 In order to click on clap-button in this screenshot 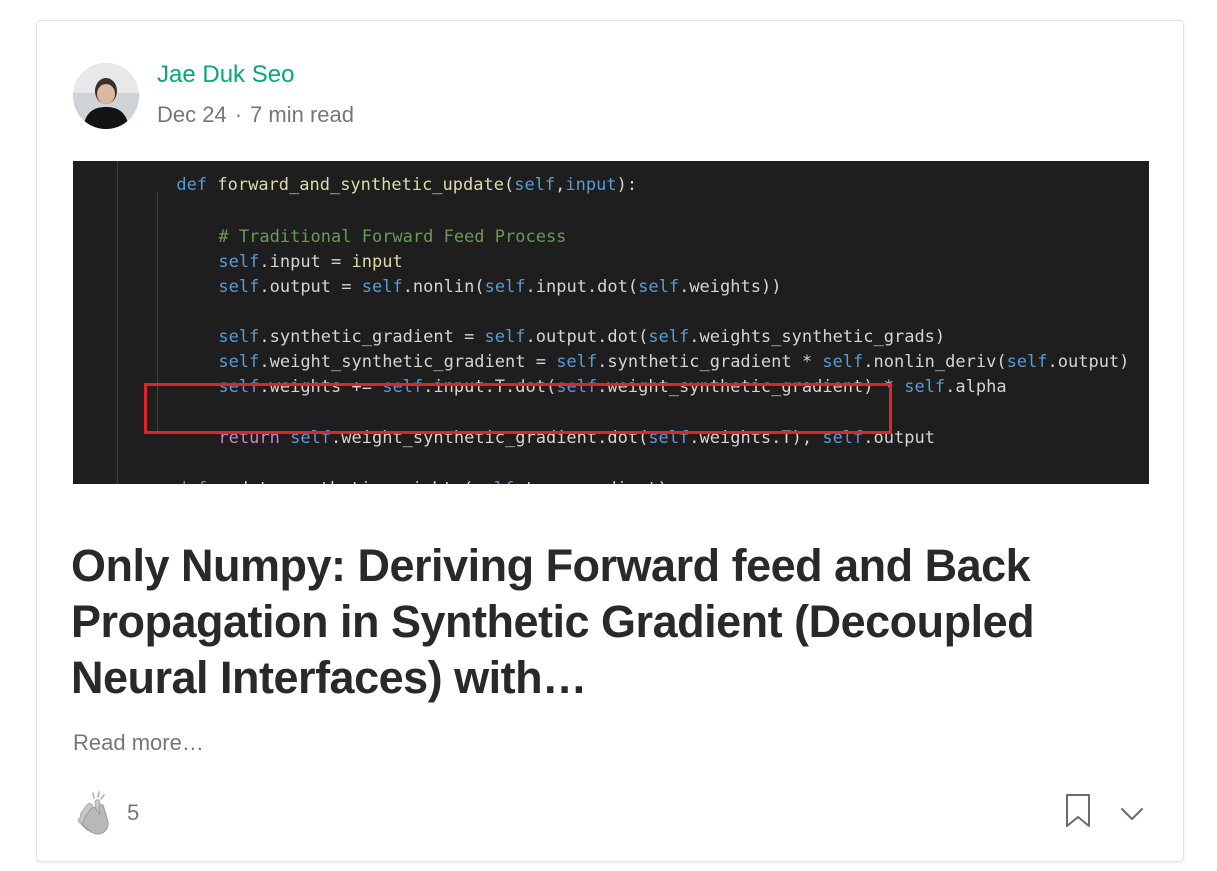, I will do `click(95, 812)`.